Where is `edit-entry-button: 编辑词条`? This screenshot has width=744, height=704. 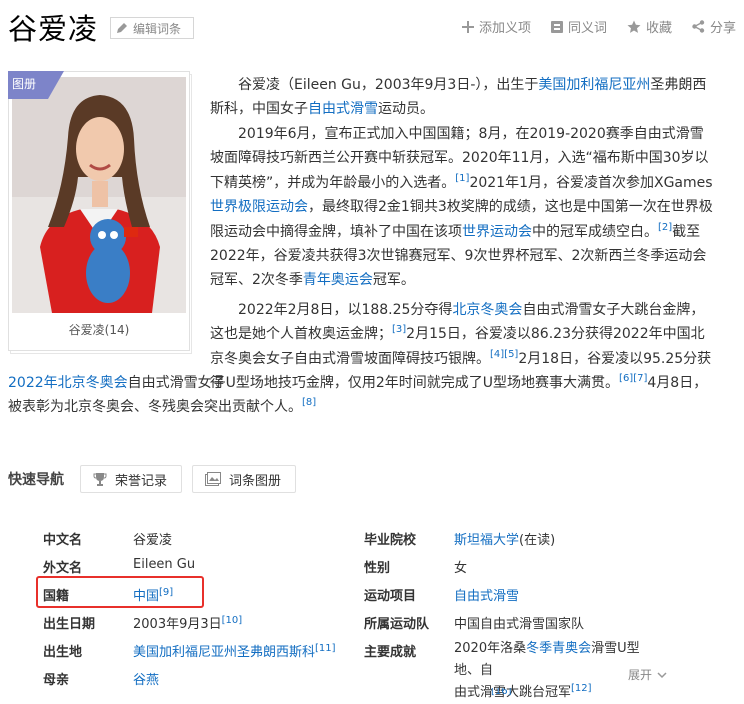 edit-entry-button: 编辑词条 is located at coordinates (152, 28).